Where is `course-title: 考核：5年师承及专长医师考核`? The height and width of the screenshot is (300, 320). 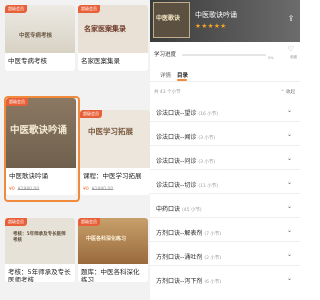
course-title: 考核：5年师承及专长医师考核 is located at coordinates (39, 275).